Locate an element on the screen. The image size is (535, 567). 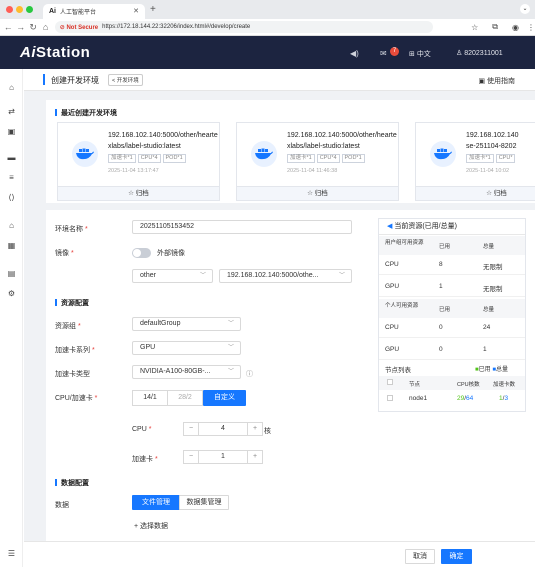
browser-tab: Ai 人工智能平台 ✕ is located at coordinates (94, 11).